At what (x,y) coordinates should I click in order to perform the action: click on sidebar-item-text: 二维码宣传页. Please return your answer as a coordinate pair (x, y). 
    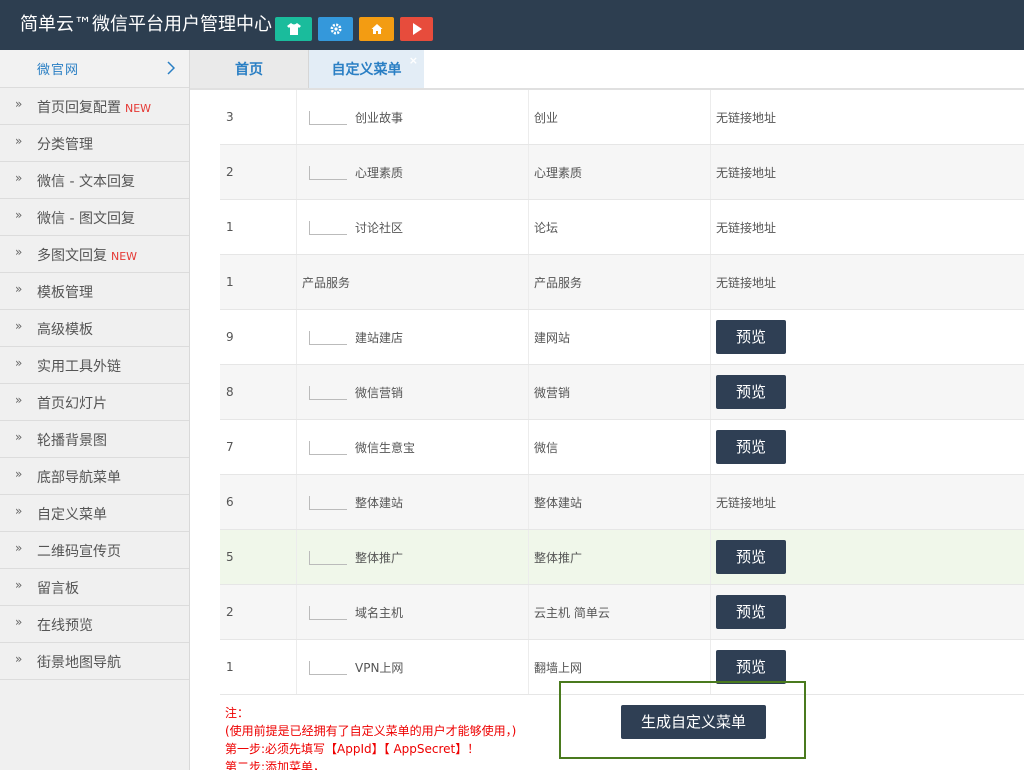
    Looking at the image, I should click on (79, 552).